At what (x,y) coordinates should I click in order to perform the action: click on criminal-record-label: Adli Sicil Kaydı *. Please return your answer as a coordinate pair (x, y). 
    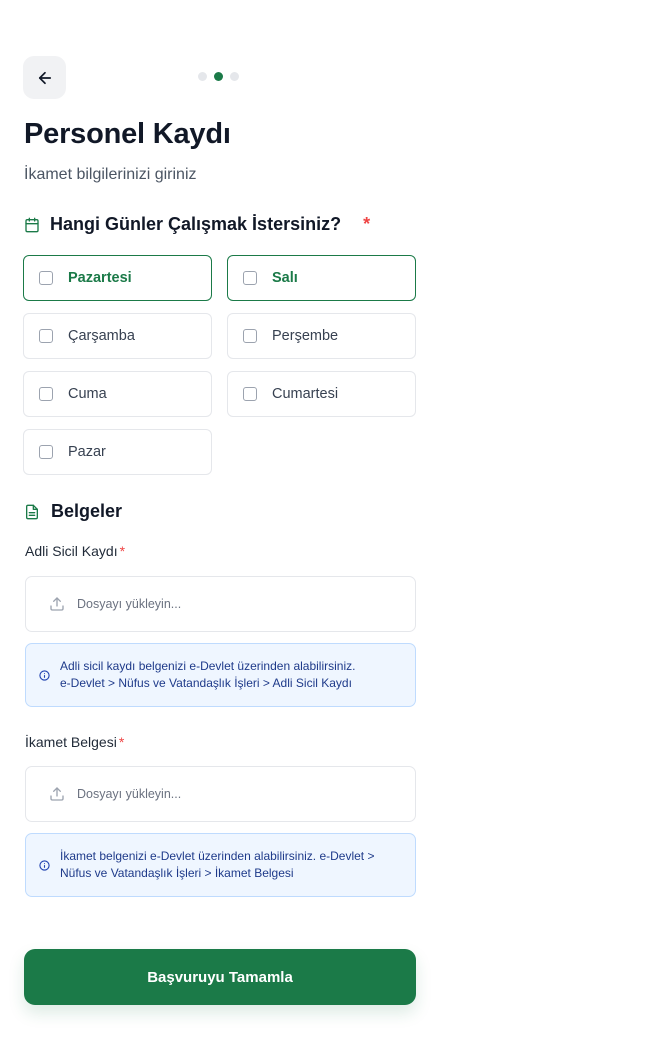
    Looking at the image, I should click on (75, 551).